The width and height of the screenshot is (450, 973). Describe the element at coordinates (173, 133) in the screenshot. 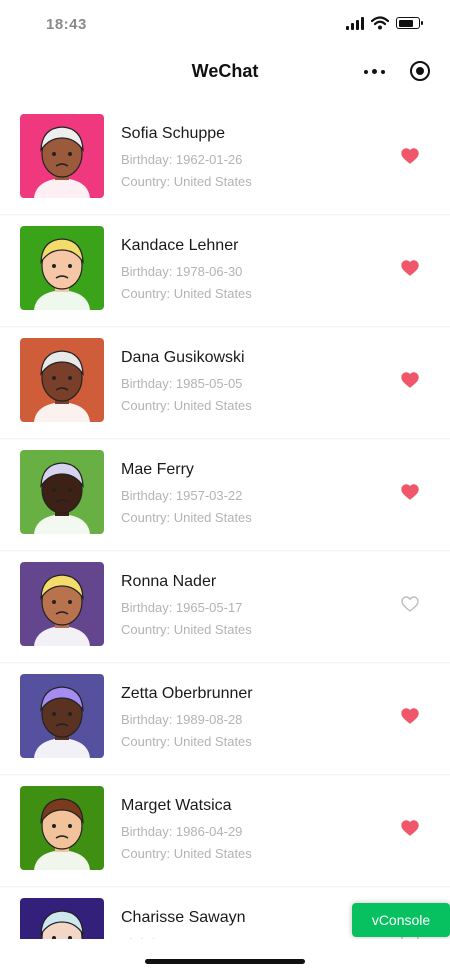

I see `contact-name: Sofia Schuppe` at that location.